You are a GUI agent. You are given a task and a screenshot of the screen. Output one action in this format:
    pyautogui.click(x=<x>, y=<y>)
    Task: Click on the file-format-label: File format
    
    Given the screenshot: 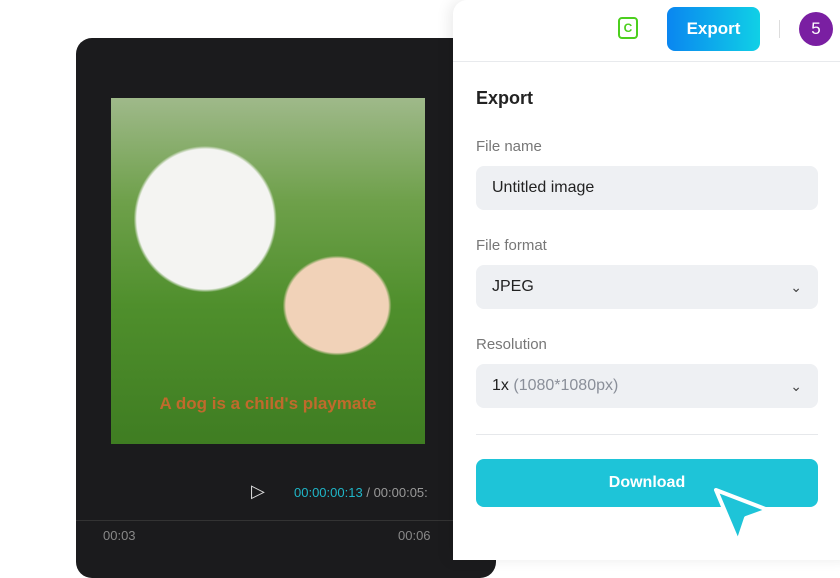 What is the action you would take?
    pyautogui.click(x=511, y=245)
    